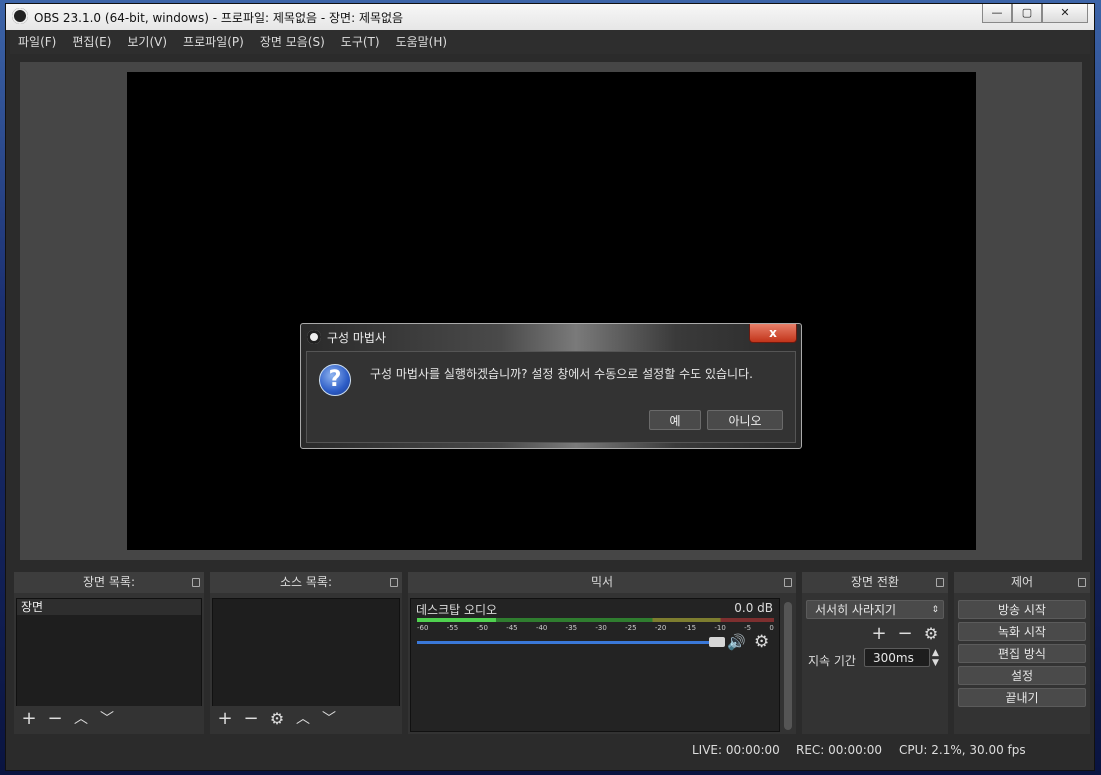 The height and width of the screenshot is (775, 1101). Describe the element at coordinates (571, 628) in the screenshot. I see `meter-tick: -35` at that location.